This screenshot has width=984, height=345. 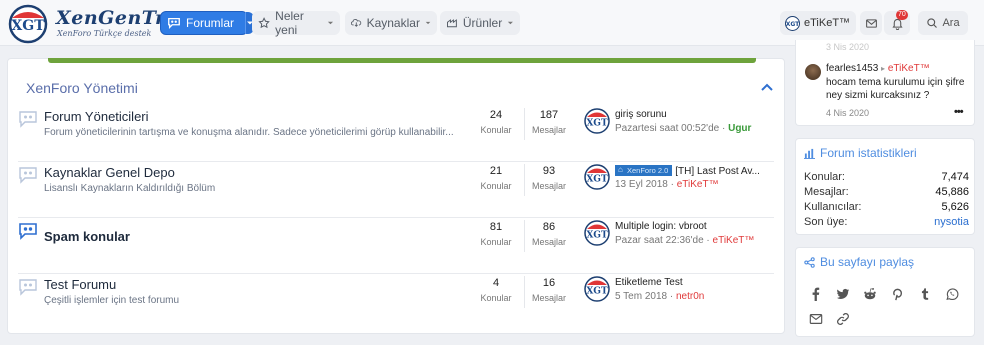 What do you see at coordinates (496, 290) in the screenshot?
I see `topics-stat: 4 Konular` at bounding box center [496, 290].